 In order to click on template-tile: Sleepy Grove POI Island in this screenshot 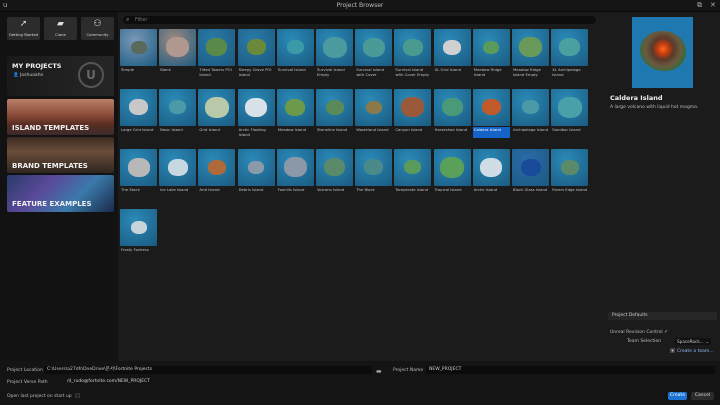, I will do `click(256, 57)`.